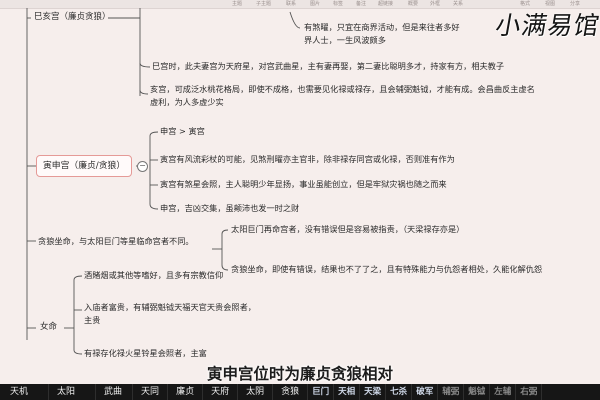 The height and width of the screenshot is (400, 600). What do you see at coordinates (92, 320) in the screenshot?
I see `female-item-2-line-2: 主贵` at bounding box center [92, 320].